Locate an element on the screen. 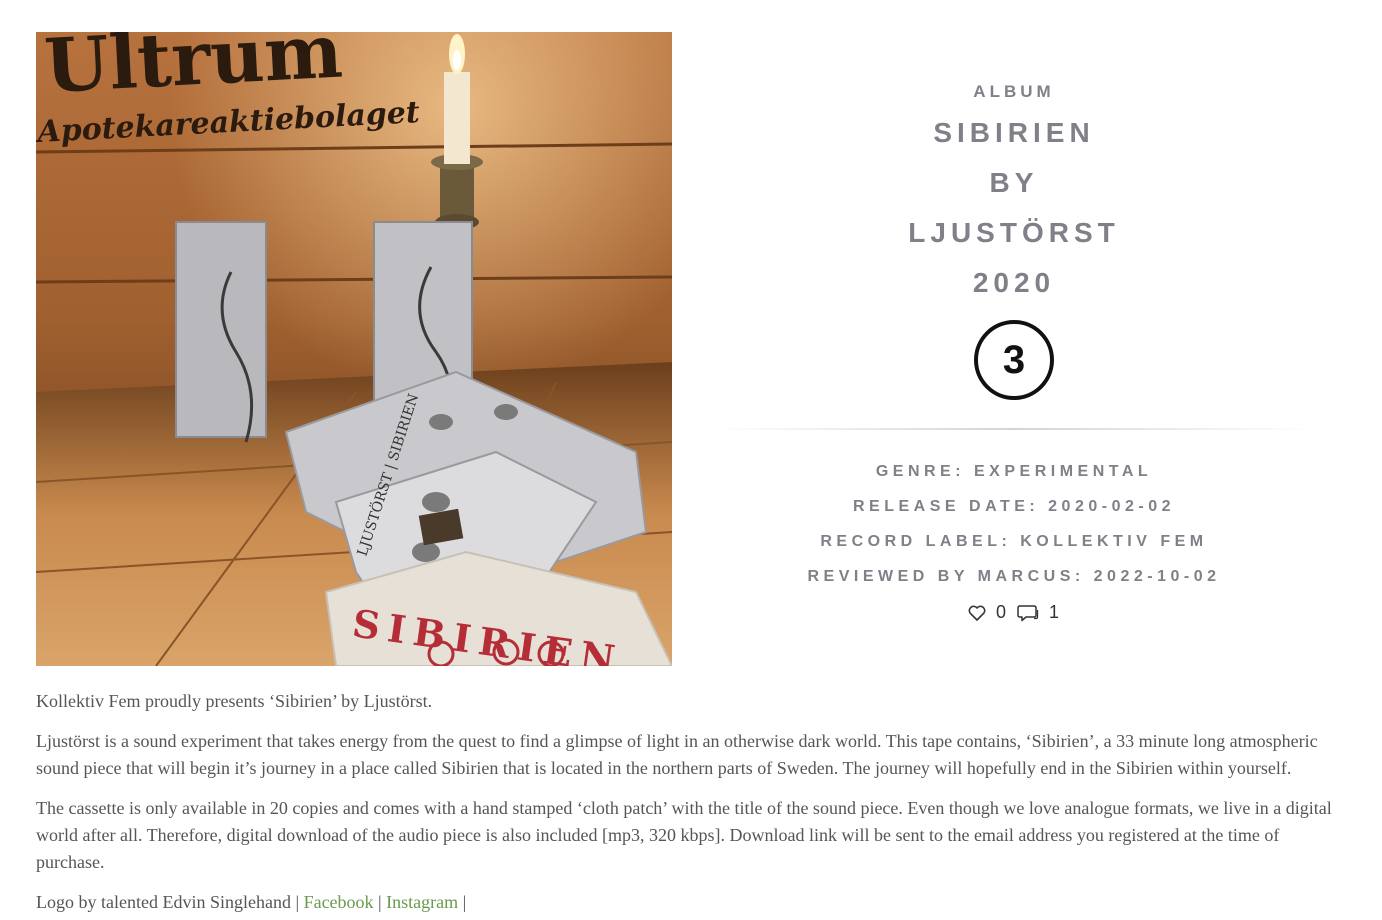  album-by-label: BY is located at coordinates (1014, 182).